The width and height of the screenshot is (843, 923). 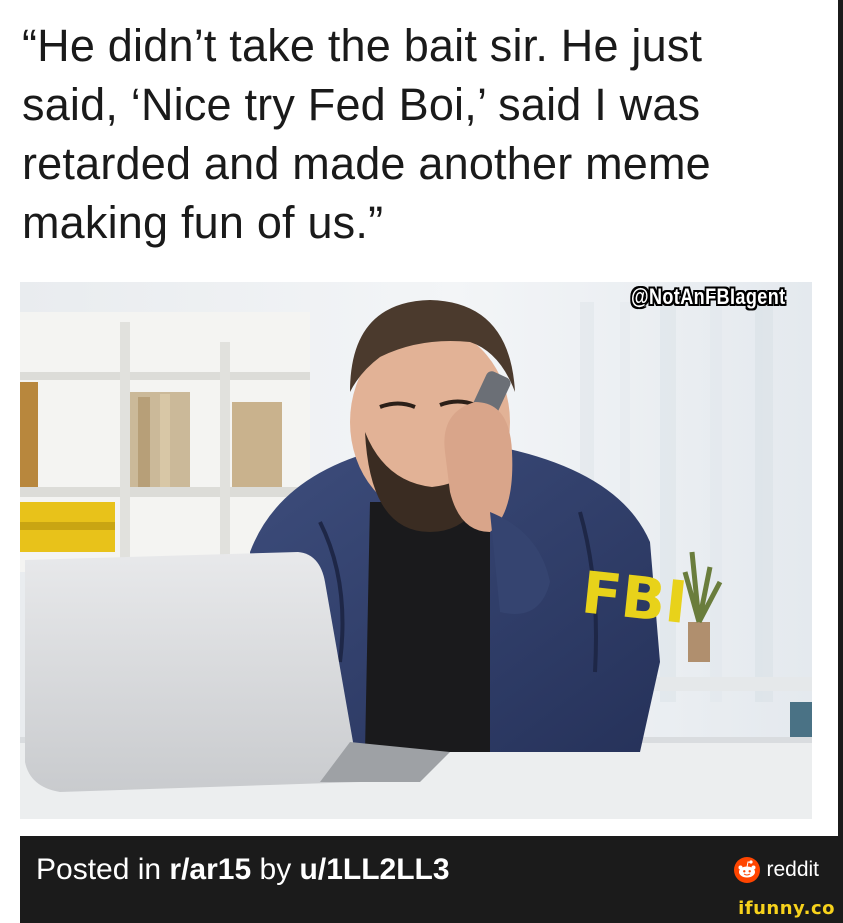 I want to click on user-link: u/1LL2LL3, so click(x=375, y=869).